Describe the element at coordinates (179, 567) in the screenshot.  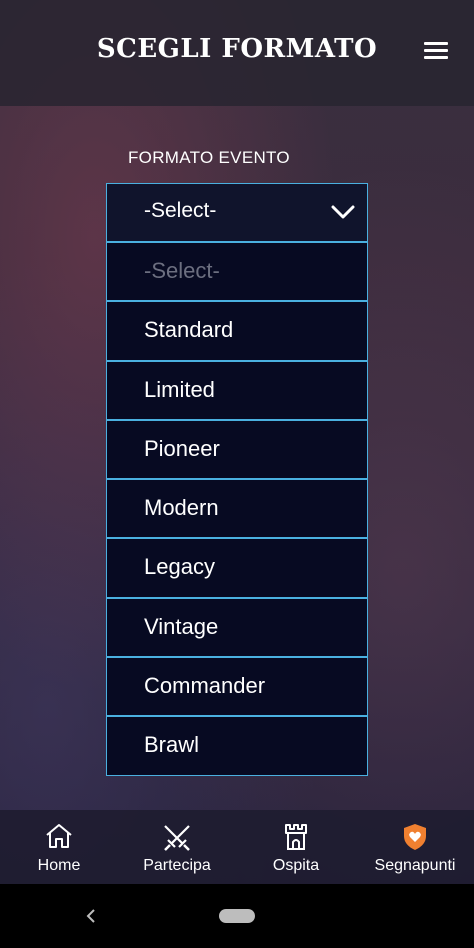
I see `option-label: Legacy` at that location.